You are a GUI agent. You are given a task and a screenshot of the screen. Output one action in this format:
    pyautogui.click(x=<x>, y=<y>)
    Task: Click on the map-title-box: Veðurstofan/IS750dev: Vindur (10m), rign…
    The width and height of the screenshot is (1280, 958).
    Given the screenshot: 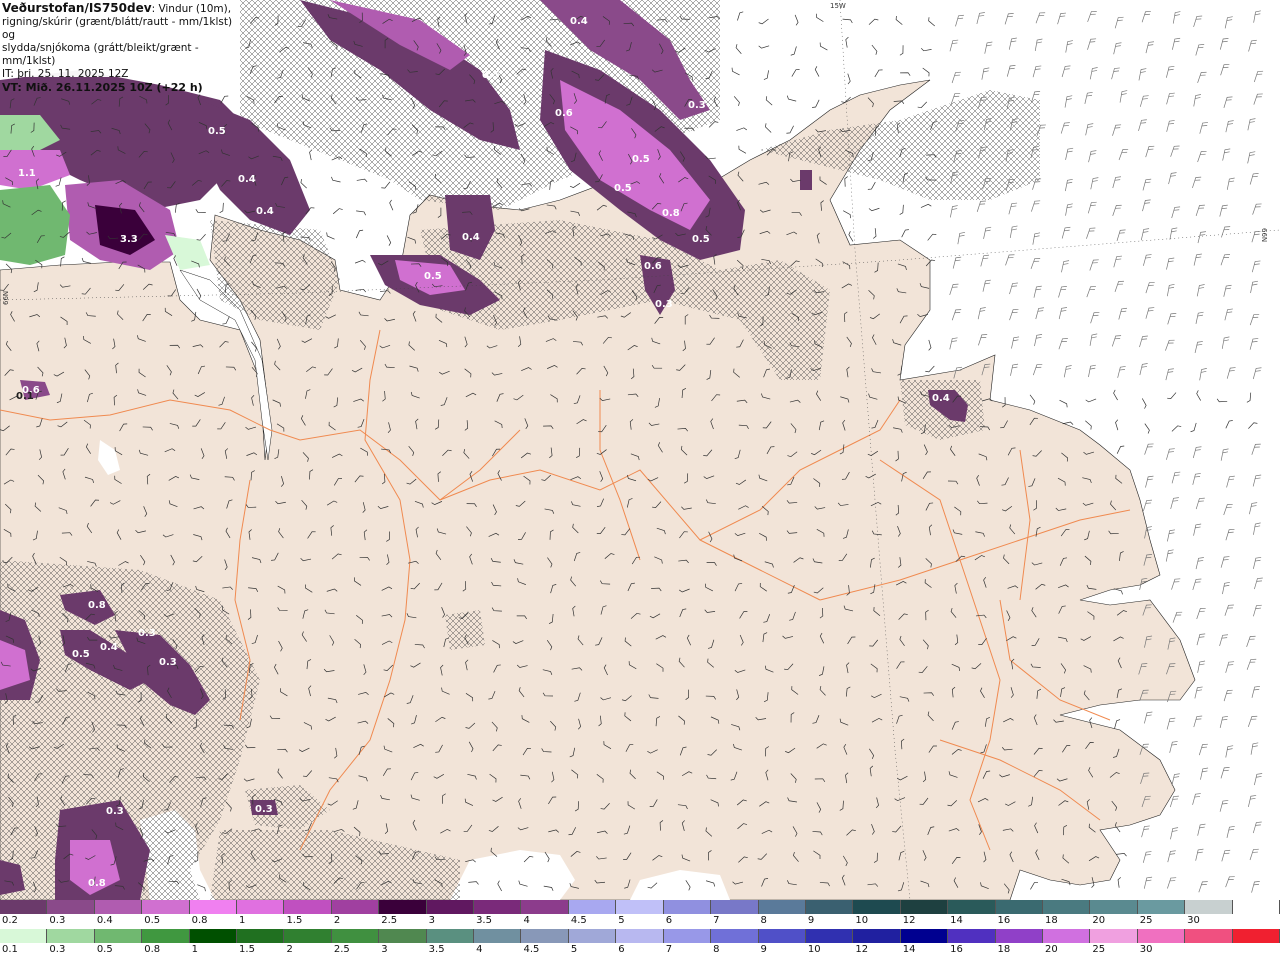 What is the action you would take?
    pyautogui.click(x=120, y=47)
    